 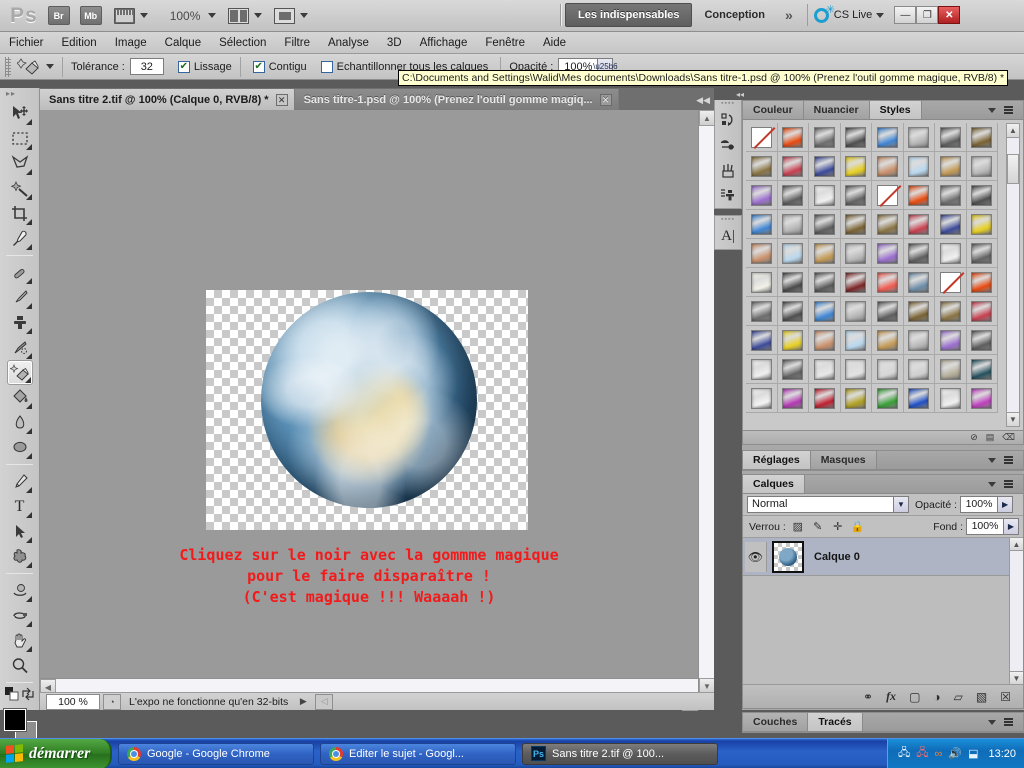 I want to click on close-button: ✕, so click(x=949, y=15).